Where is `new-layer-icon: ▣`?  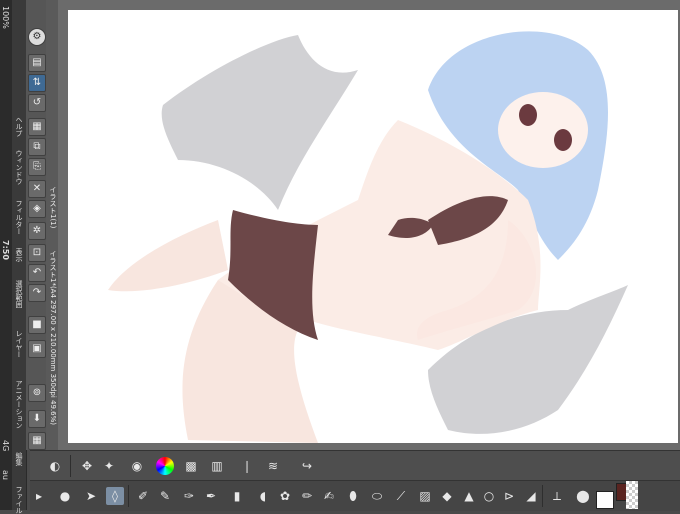
new-layer-icon: ▣ is located at coordinates (37, 349).